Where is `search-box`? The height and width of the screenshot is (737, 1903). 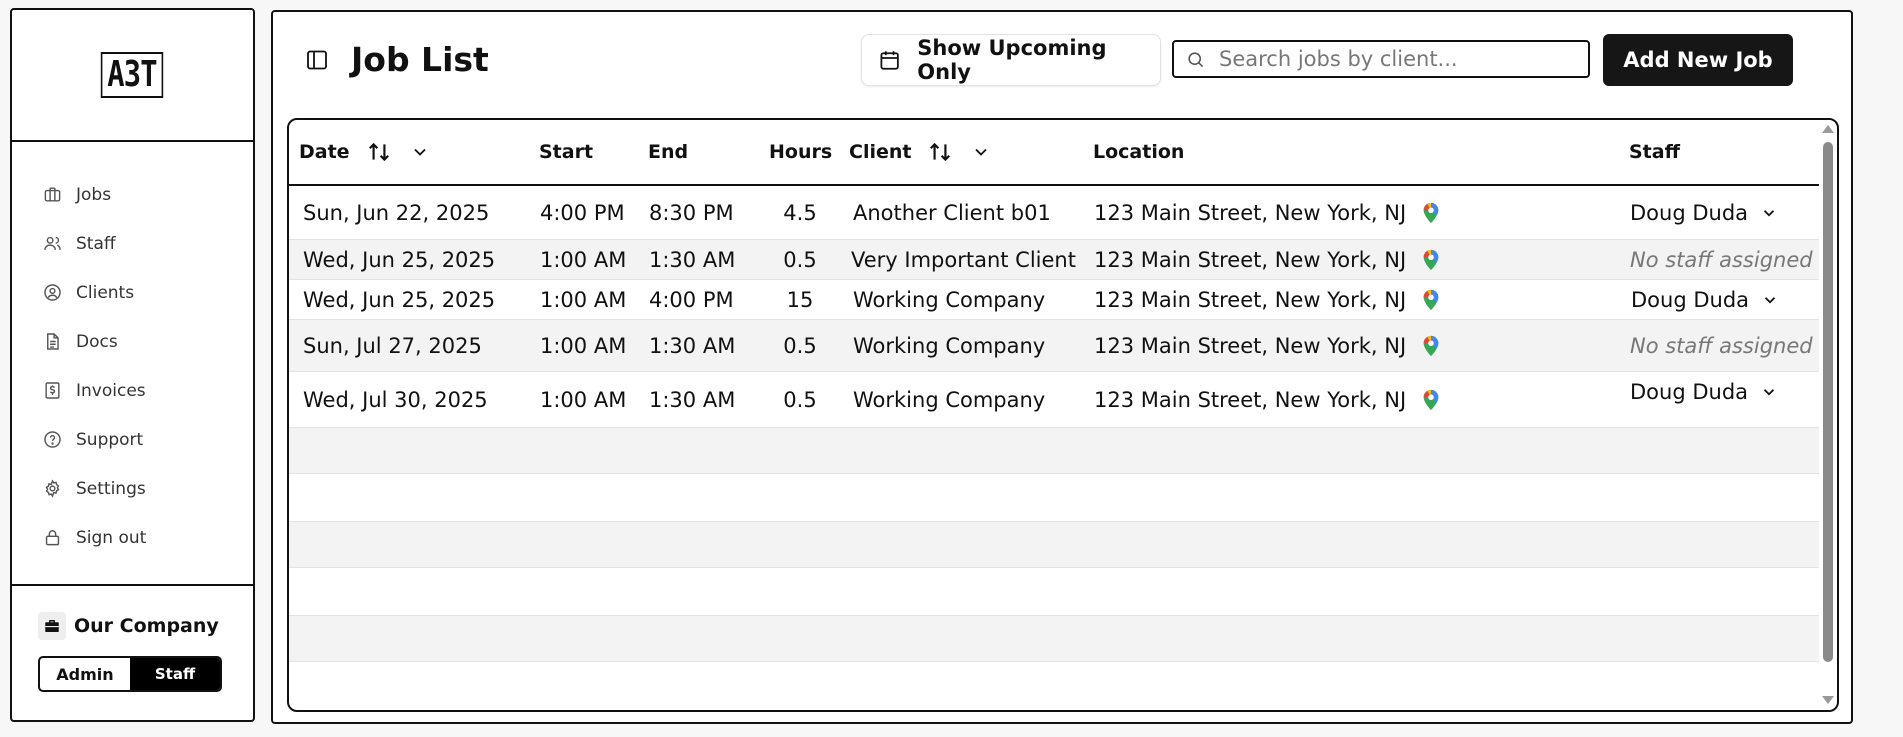
search-box is located at coordinates (1381, 59).